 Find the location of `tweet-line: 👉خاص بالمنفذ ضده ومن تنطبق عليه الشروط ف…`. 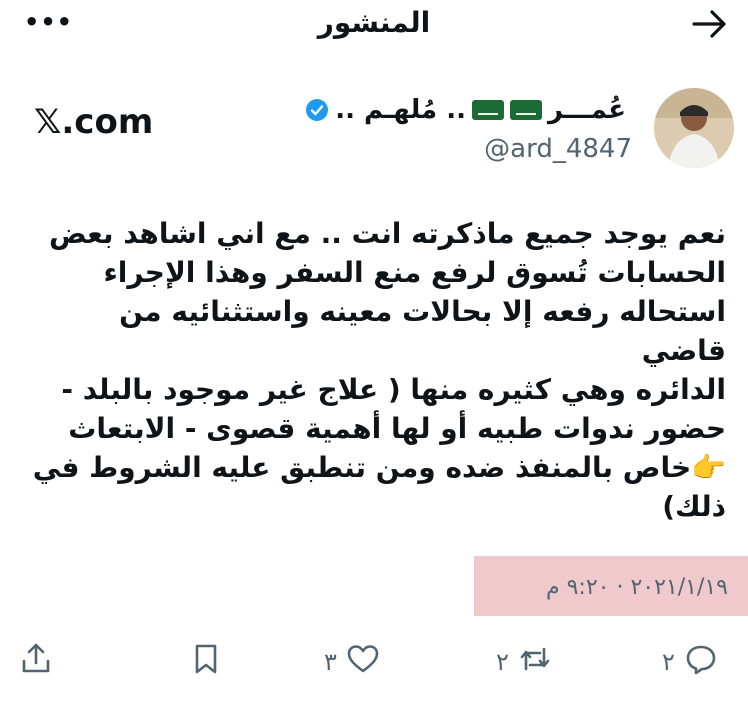

tweet-line: 👉خاص بالمنفذ ضده ومن تنطبق عليه الشروط ف… is located at coordinates (379, 467).